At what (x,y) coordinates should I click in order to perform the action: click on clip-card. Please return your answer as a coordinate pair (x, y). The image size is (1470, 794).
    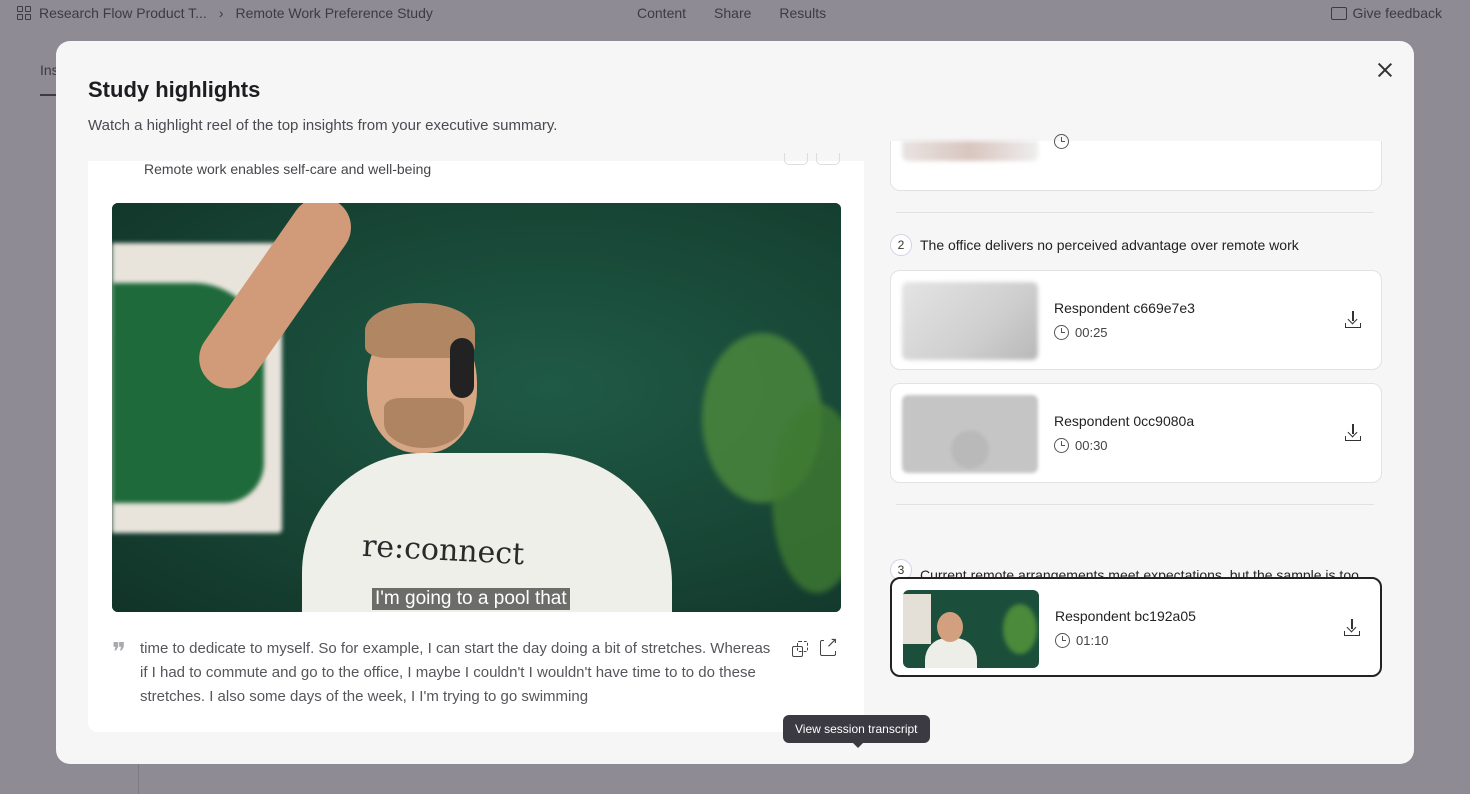
    Looking at the image, I should click on (1136, 162).